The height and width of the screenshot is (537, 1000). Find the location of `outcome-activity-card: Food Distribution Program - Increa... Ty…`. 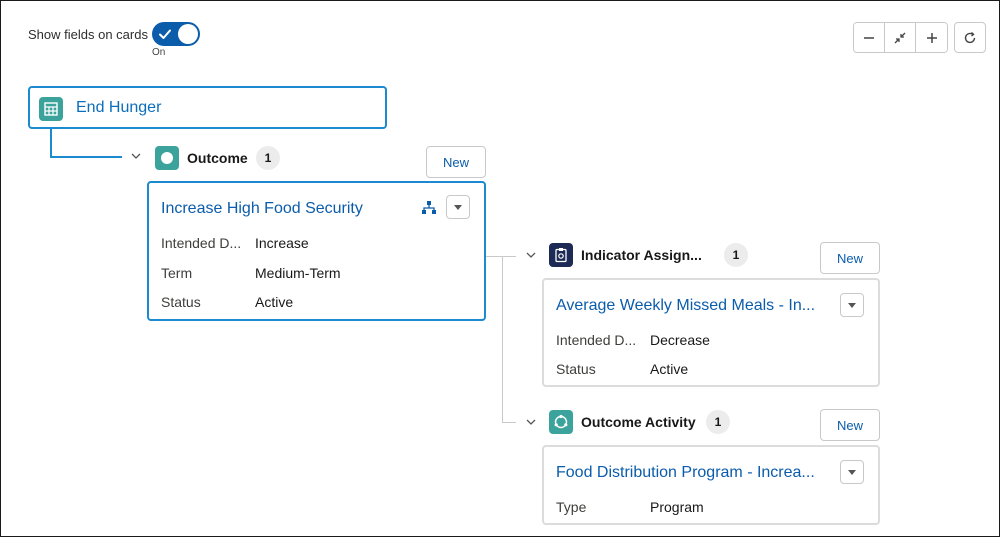

outcome-activity-card: Food Distribution Program - Increa... Ty… is located at coordinates (711, 485).